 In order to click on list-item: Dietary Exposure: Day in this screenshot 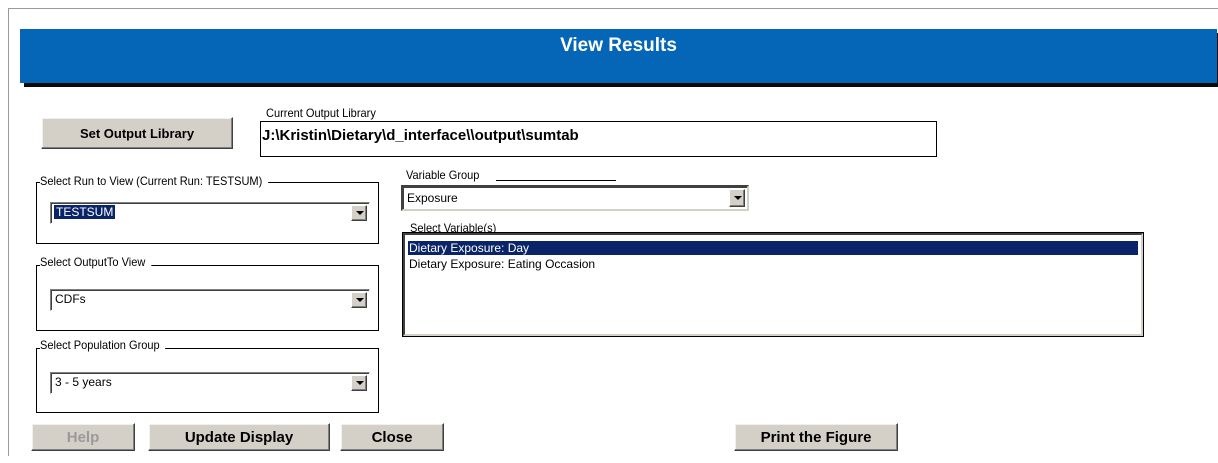, I will do `click(773, 248)`.